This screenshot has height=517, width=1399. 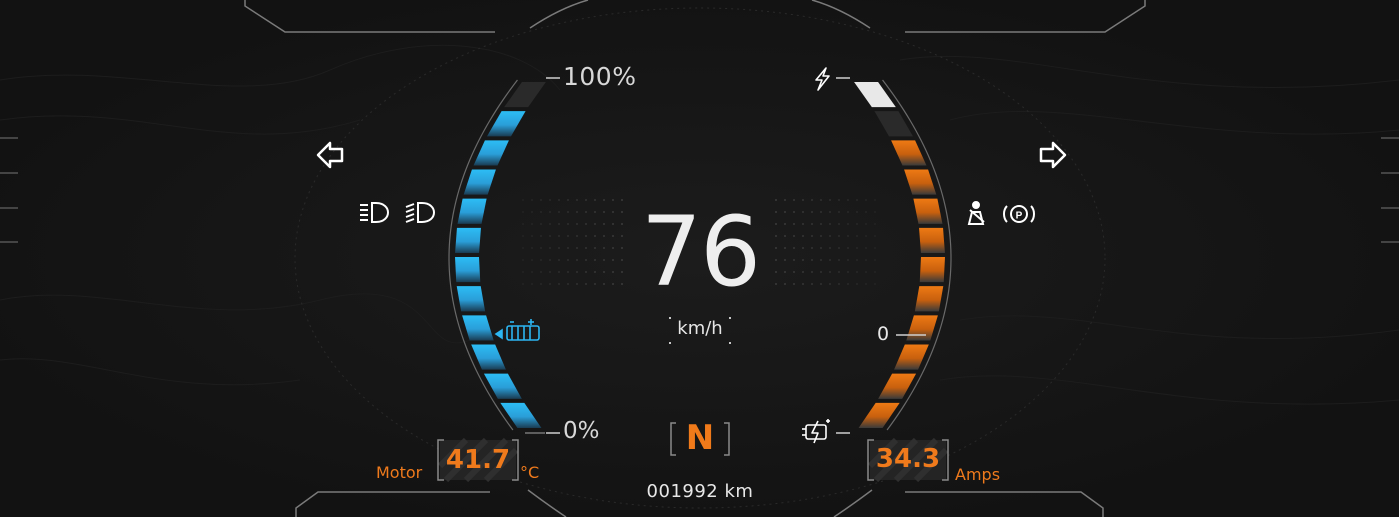 I want to click on parking-brake-letter: P, so click(x=1019, y=216).